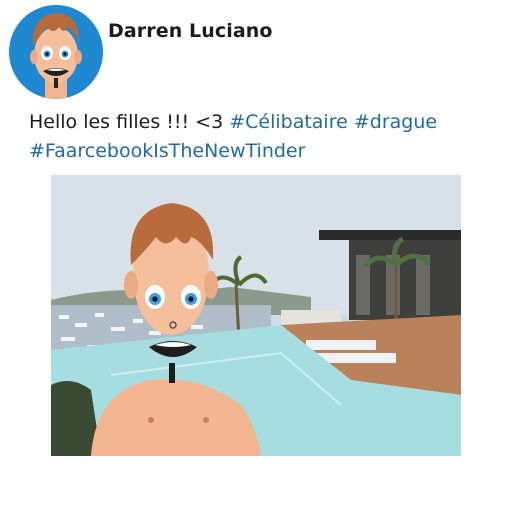  I want to click on hashtag-faarcebook: #FaarcebookIsTheNewTinder, so click(167, 151).